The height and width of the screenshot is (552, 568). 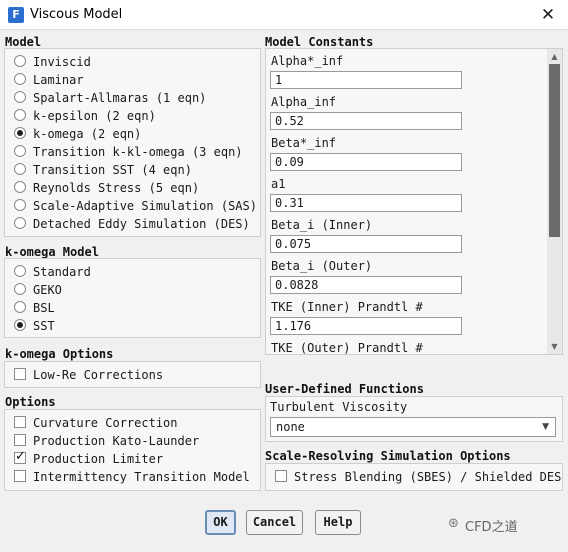 What do you see at coordinates (319, 42) in the screenshot?
I see `model-constants-heading: Model Constants` at bounding box center [319, 42].